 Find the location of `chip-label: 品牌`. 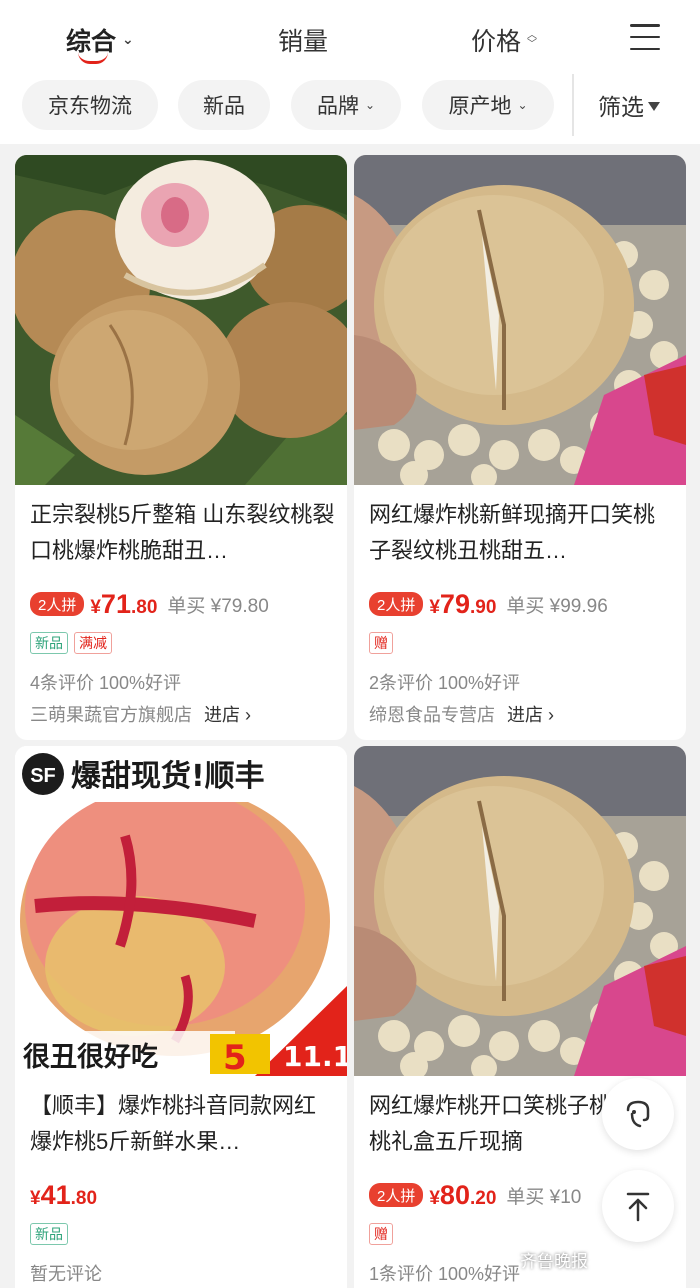

chip-label: 品牌 is located at coordinates (337, 106).